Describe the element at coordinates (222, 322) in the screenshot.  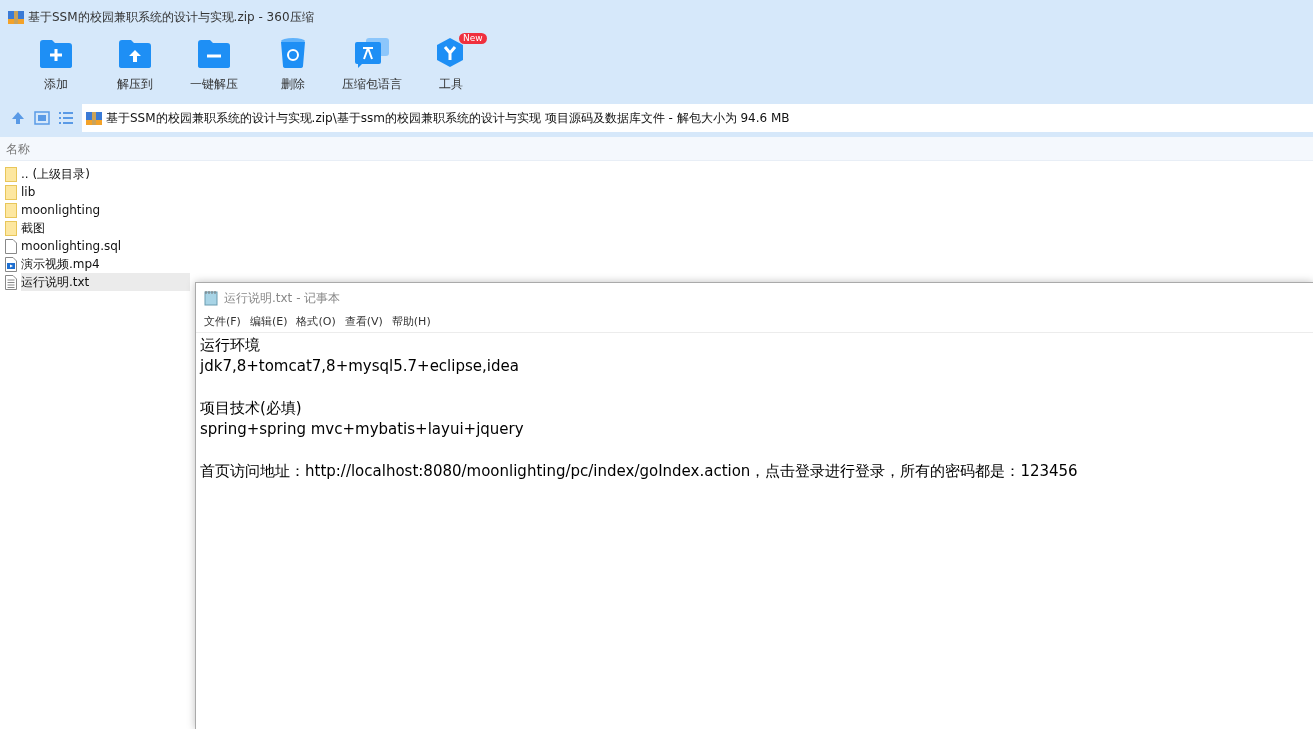
I see `menu-item: 文件(F)` at that location.